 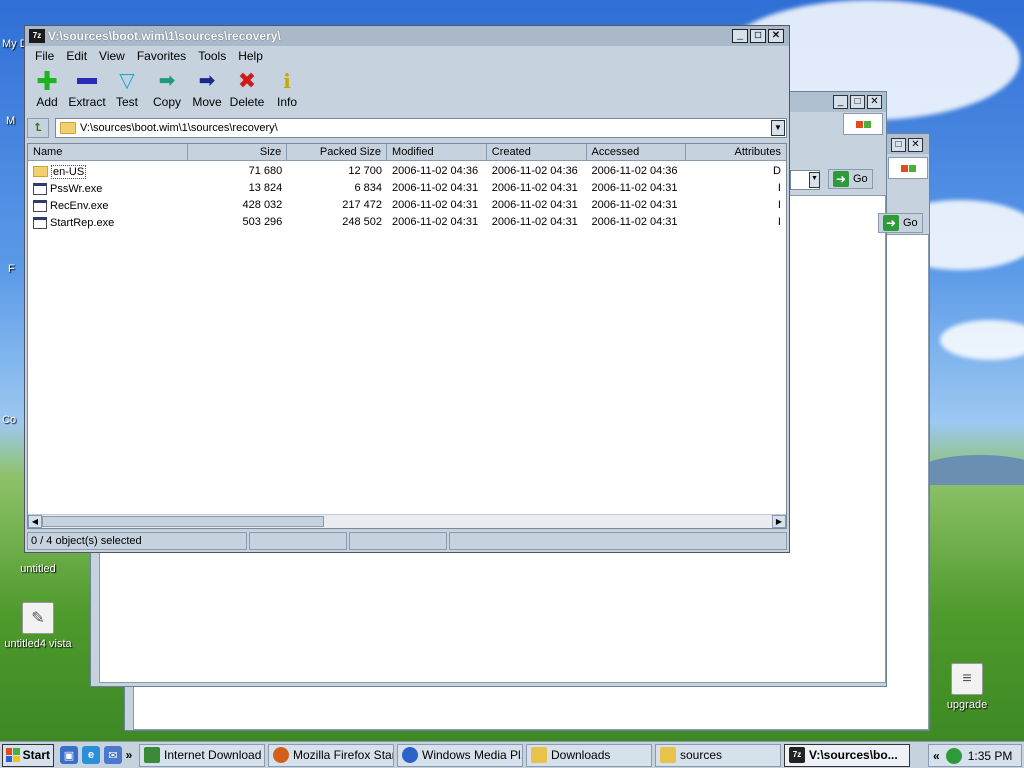 What do you see at coordinates (40, 188) in the screenshot?
I see `executable-icon` at bounding box center [40, 188].